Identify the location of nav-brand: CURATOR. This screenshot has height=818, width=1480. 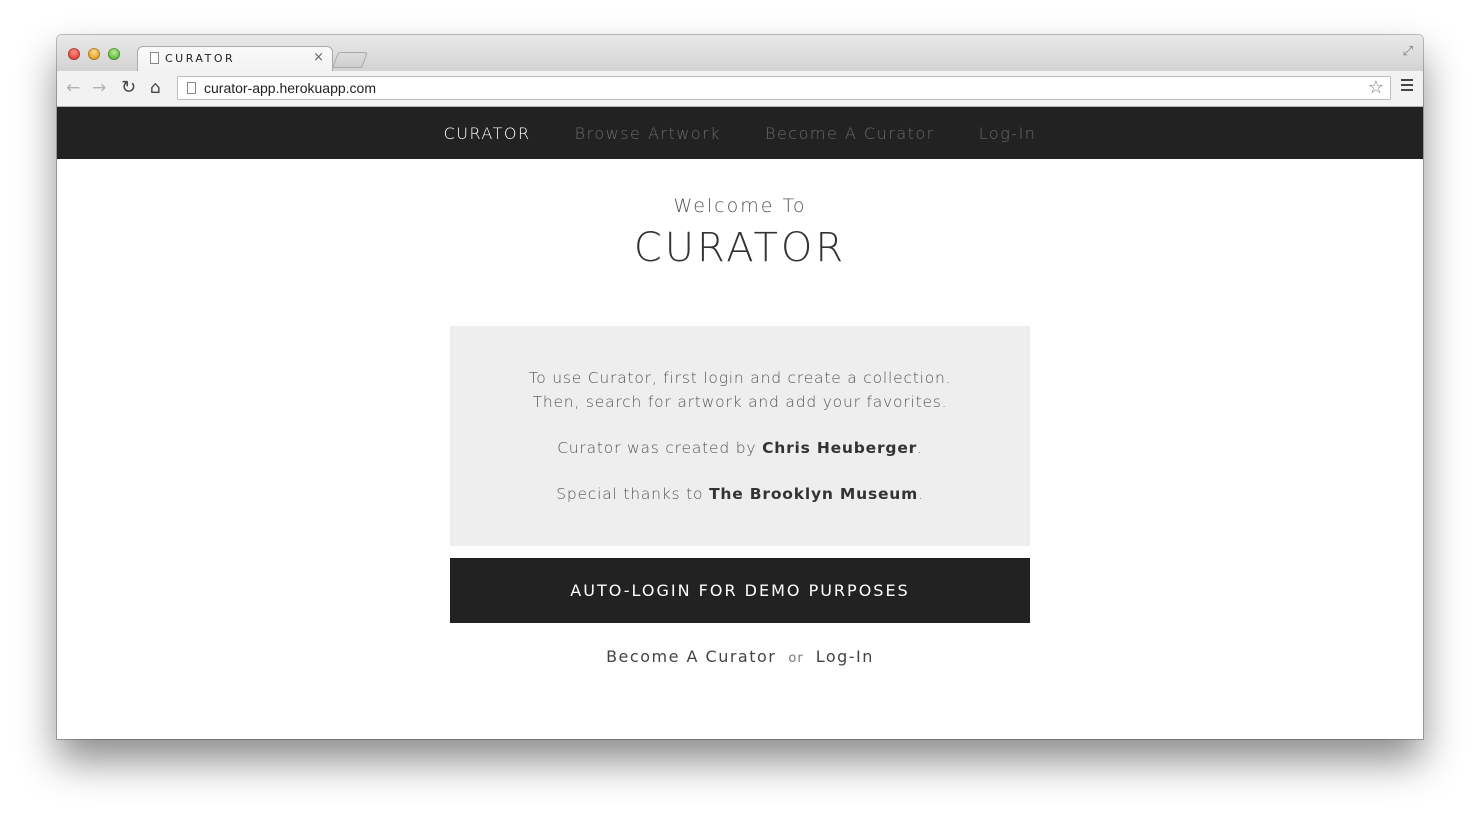
(487, 133).